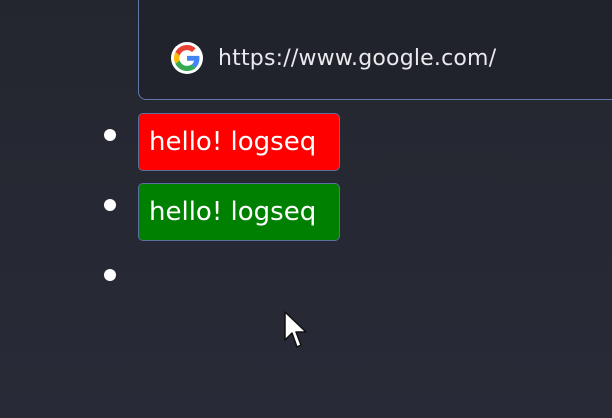 The height and width of the screenshot is (418, 612). I want to click on link-url: https://www.google.com/, so click(357, 58).